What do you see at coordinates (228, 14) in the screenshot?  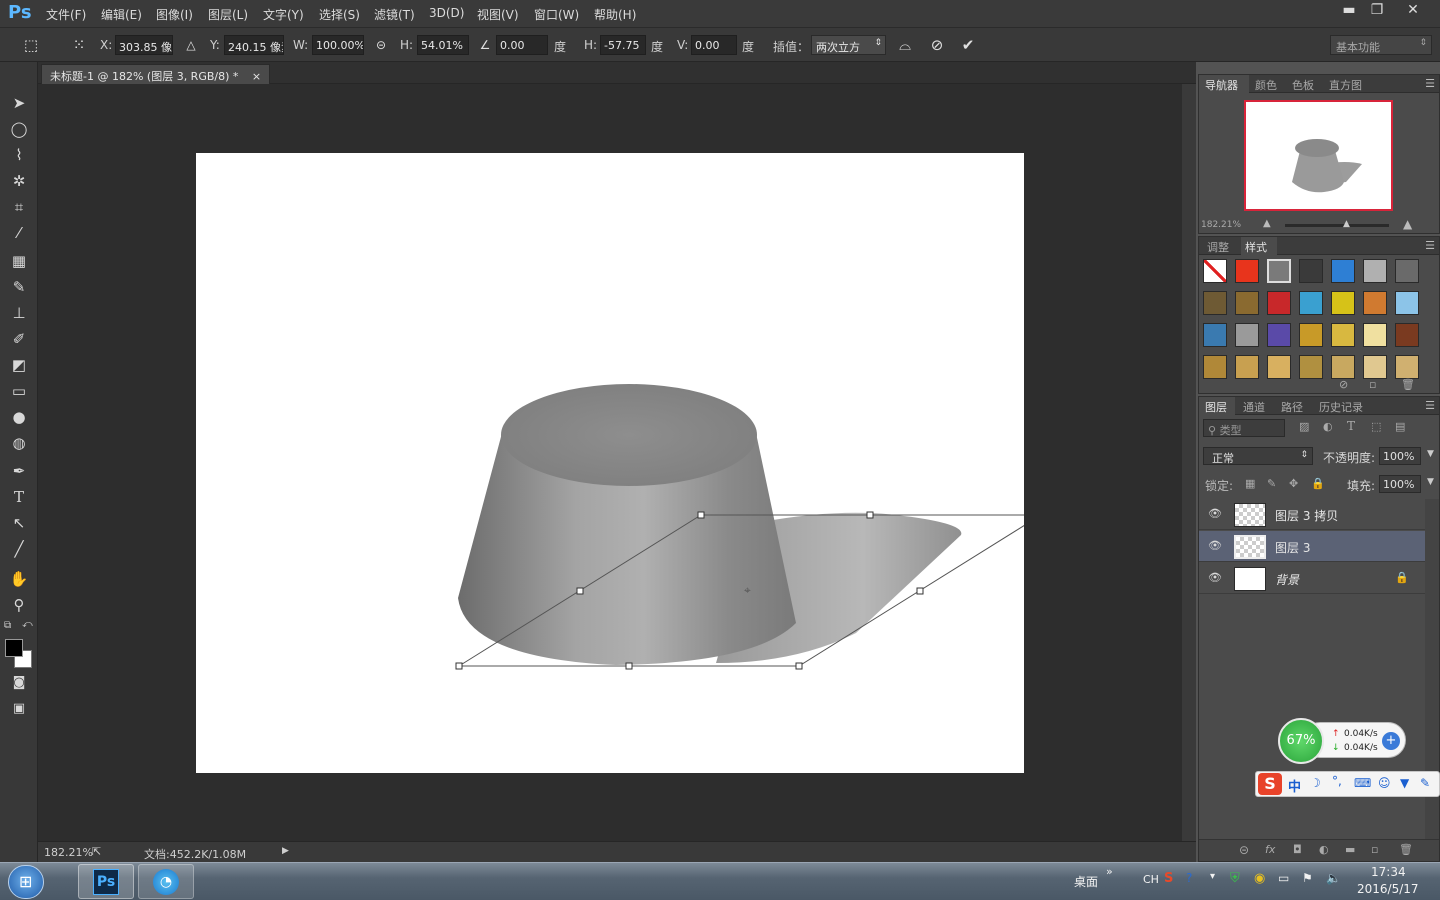 I see `menu-layer: 图层(L)` at bounding box center [228, 14].